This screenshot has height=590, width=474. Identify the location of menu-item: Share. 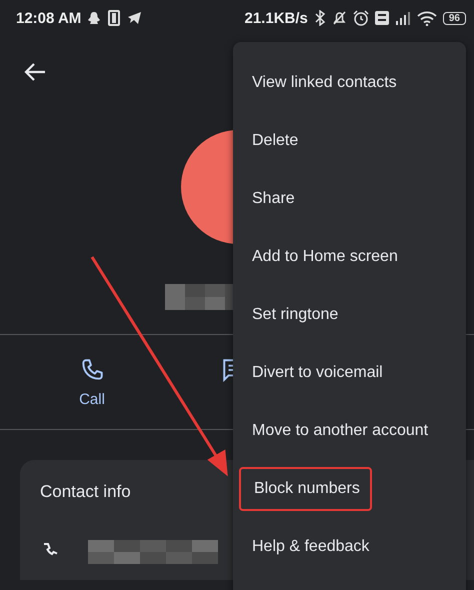
(349, 199).